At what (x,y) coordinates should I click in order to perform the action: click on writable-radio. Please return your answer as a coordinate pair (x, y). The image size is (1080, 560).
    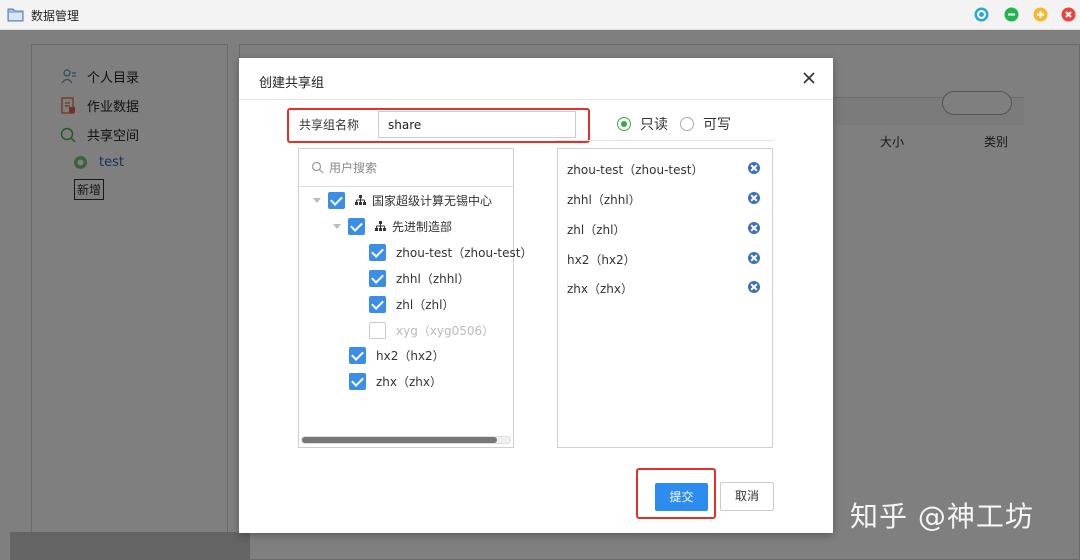
    Looking at the image, I should click on (687, 124).